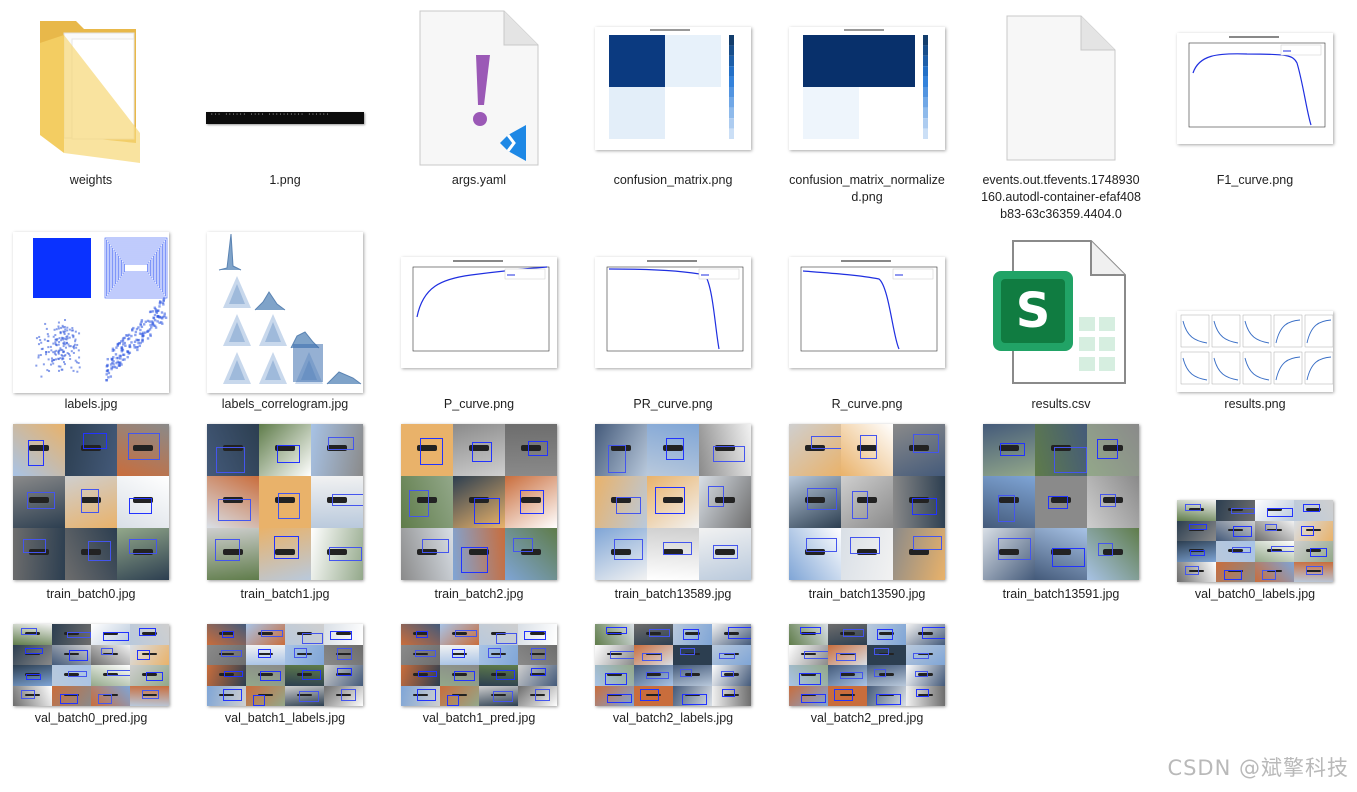 The height and width of the screenshot is (792, 1357). I want to click on file-item-p-curve-png: P_curve.png, so click(479, 322).